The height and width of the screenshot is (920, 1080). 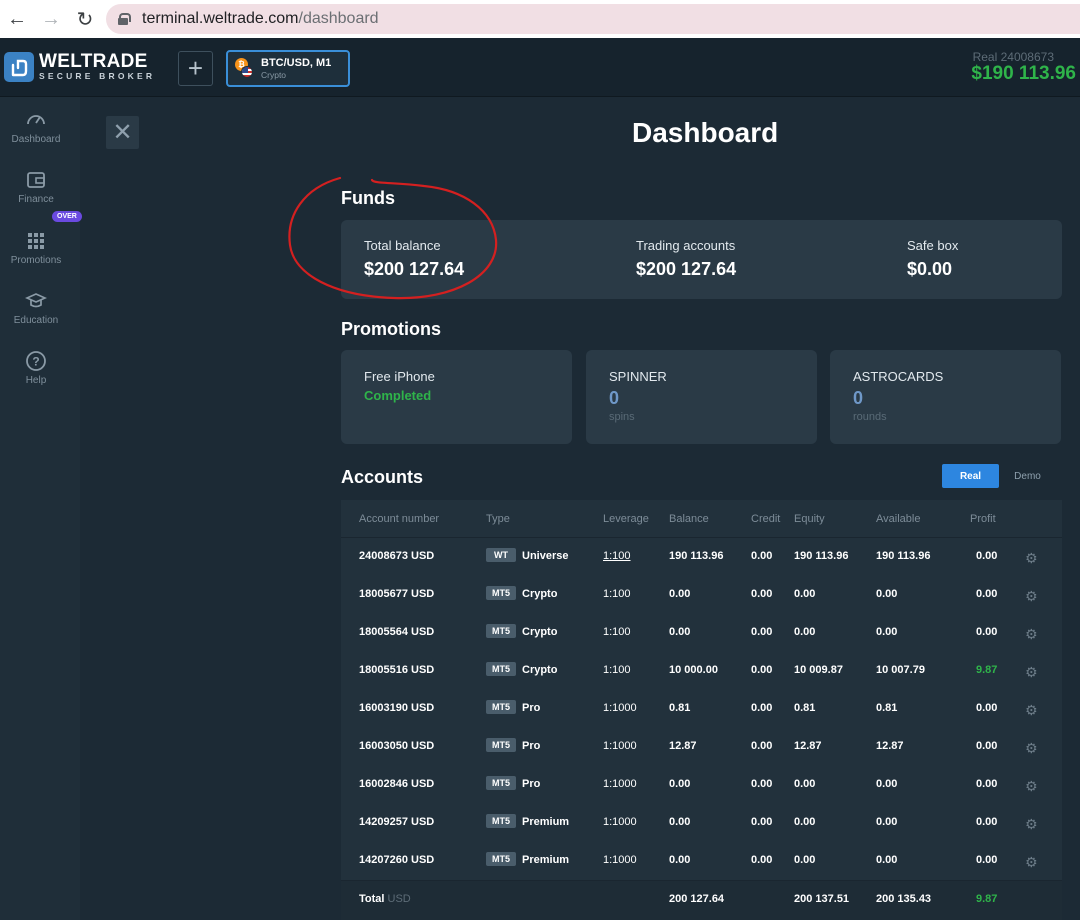 I want to click on logo: WELTRADE SECURE BROKER, so click(x=79, y=67).